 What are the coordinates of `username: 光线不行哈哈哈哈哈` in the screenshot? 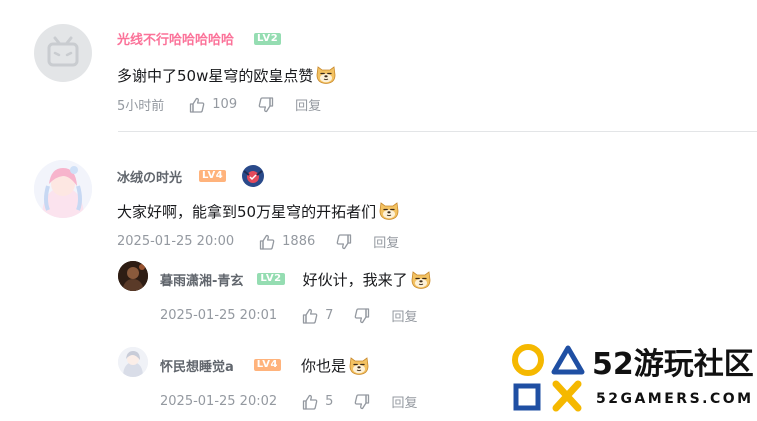 It's located at (175, 38).